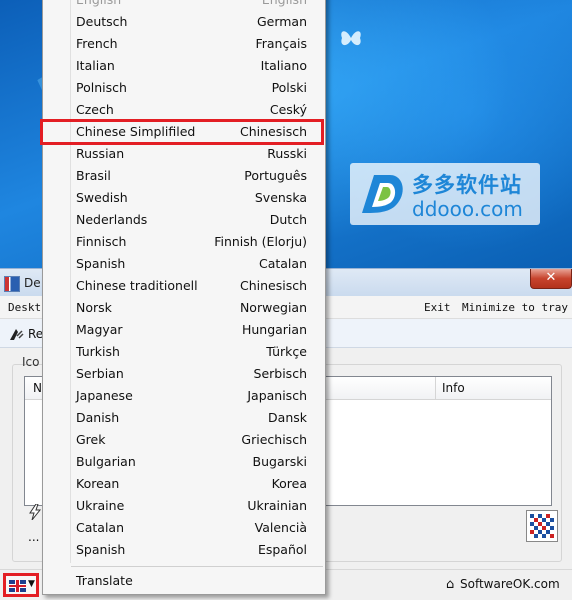 The height and width of the screenshot is (600, 572). I want to click on language-name: Finnisch, so click(101, 241).